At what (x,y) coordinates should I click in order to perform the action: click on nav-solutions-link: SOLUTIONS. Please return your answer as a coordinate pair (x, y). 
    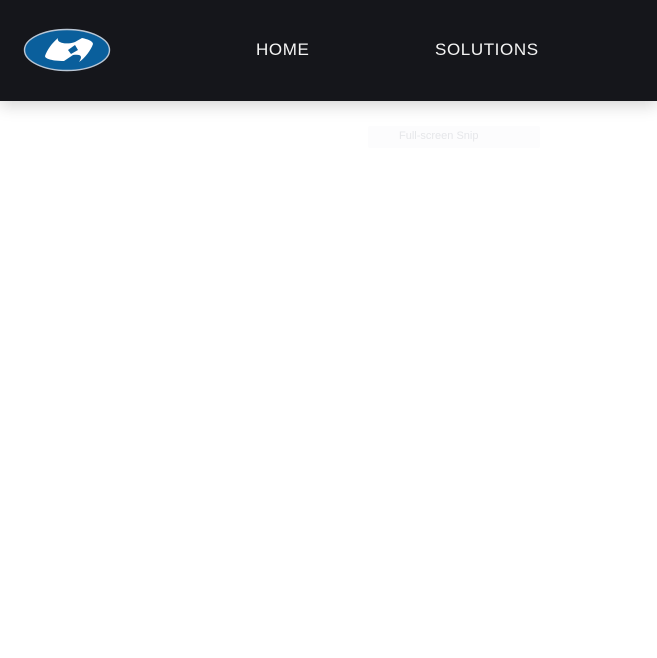
    Looking at the image, I should click on (487, 50).